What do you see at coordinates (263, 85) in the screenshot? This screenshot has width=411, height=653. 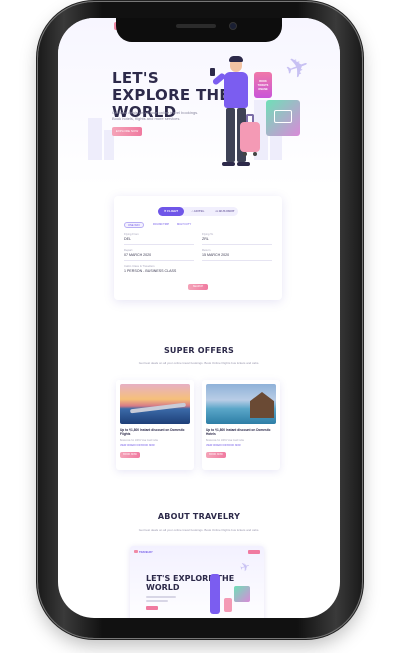 I see `ticket-card: BOOK TICKETS ONLINE` at bounding box center [263, 85].